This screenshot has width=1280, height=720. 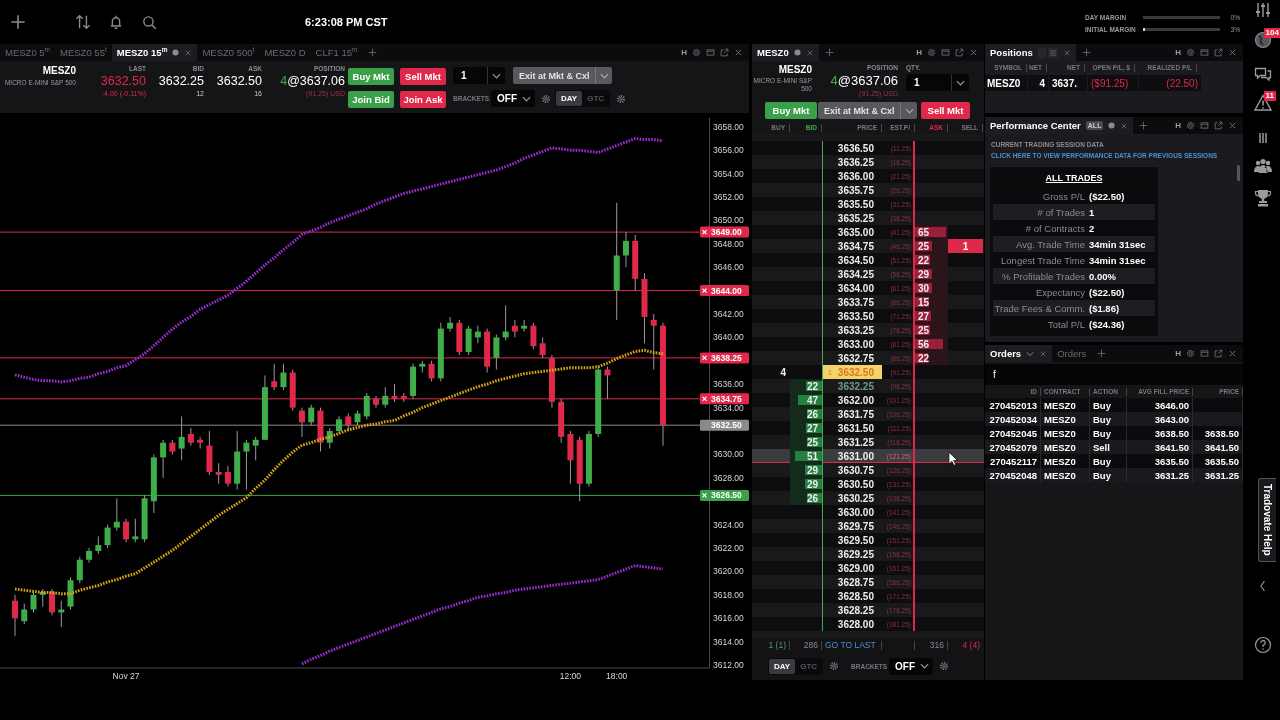 I want to click on price-level: 3634.50, so click(x=855, y=260).